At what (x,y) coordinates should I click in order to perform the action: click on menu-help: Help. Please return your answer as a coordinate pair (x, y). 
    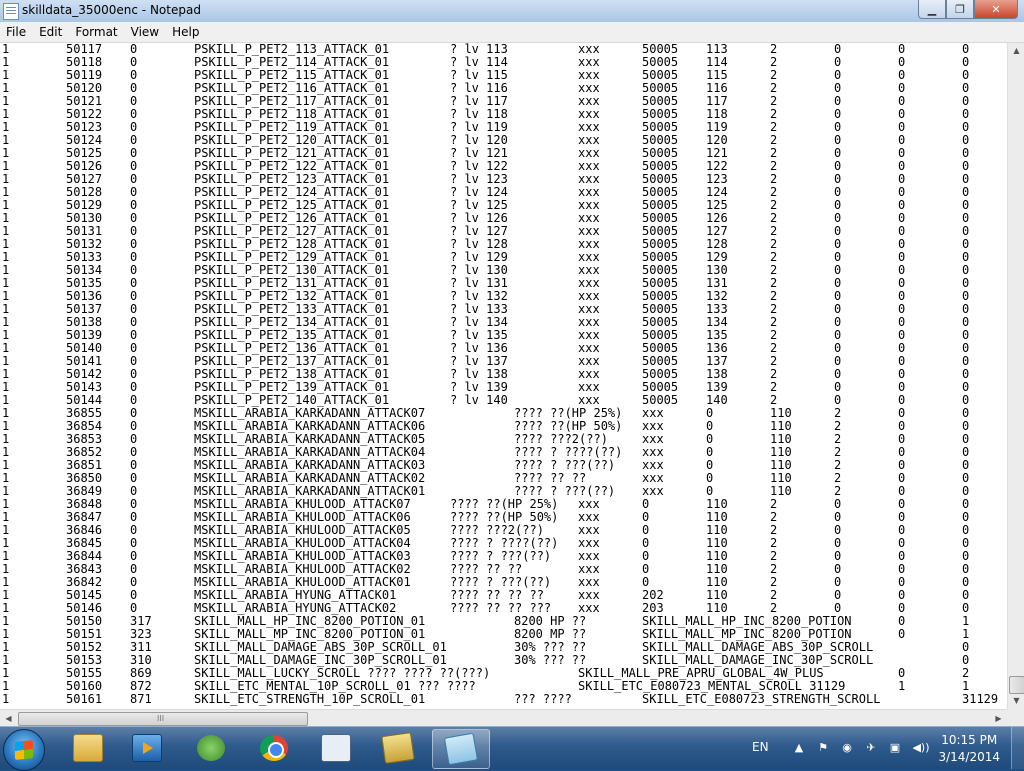
    Looking at the image, I should click on (186, 32).